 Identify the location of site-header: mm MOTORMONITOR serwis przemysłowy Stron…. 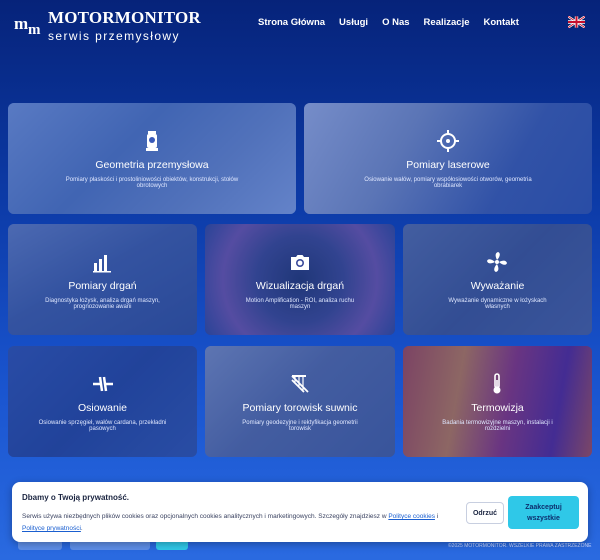
(300, 23).